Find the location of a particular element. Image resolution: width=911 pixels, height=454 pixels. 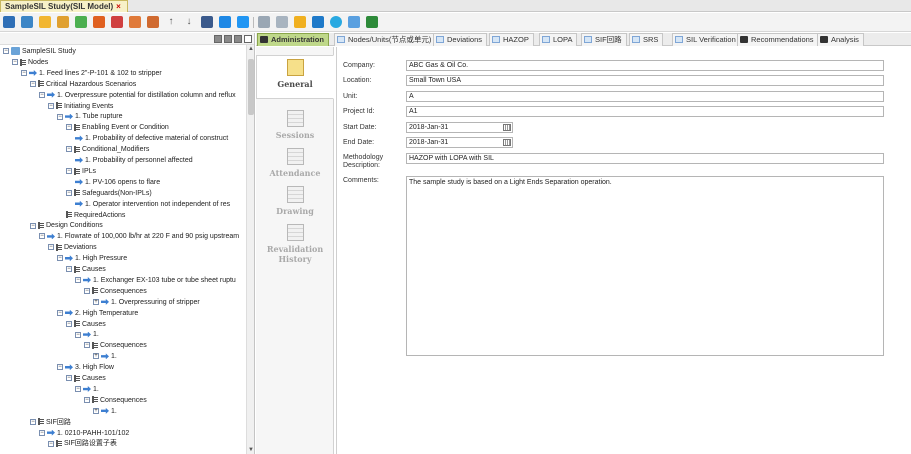

fire-icon is located at coordinates (99, 22).